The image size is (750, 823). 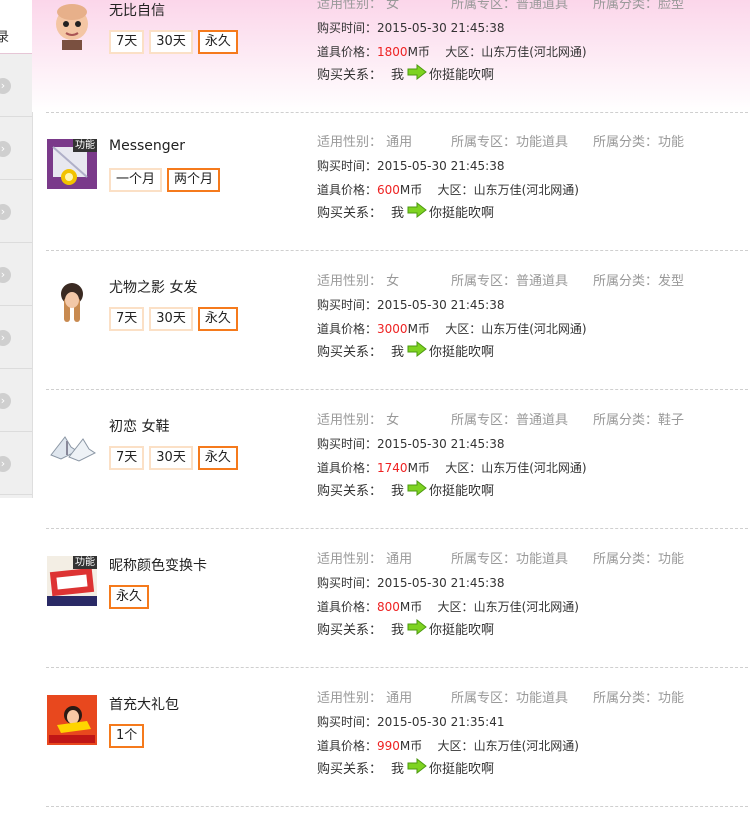 What do you see at coordinates (158, 566) in the screenshot?
I see `item-name: 昵称颜色变换卡` at bounding box center [158, 566].